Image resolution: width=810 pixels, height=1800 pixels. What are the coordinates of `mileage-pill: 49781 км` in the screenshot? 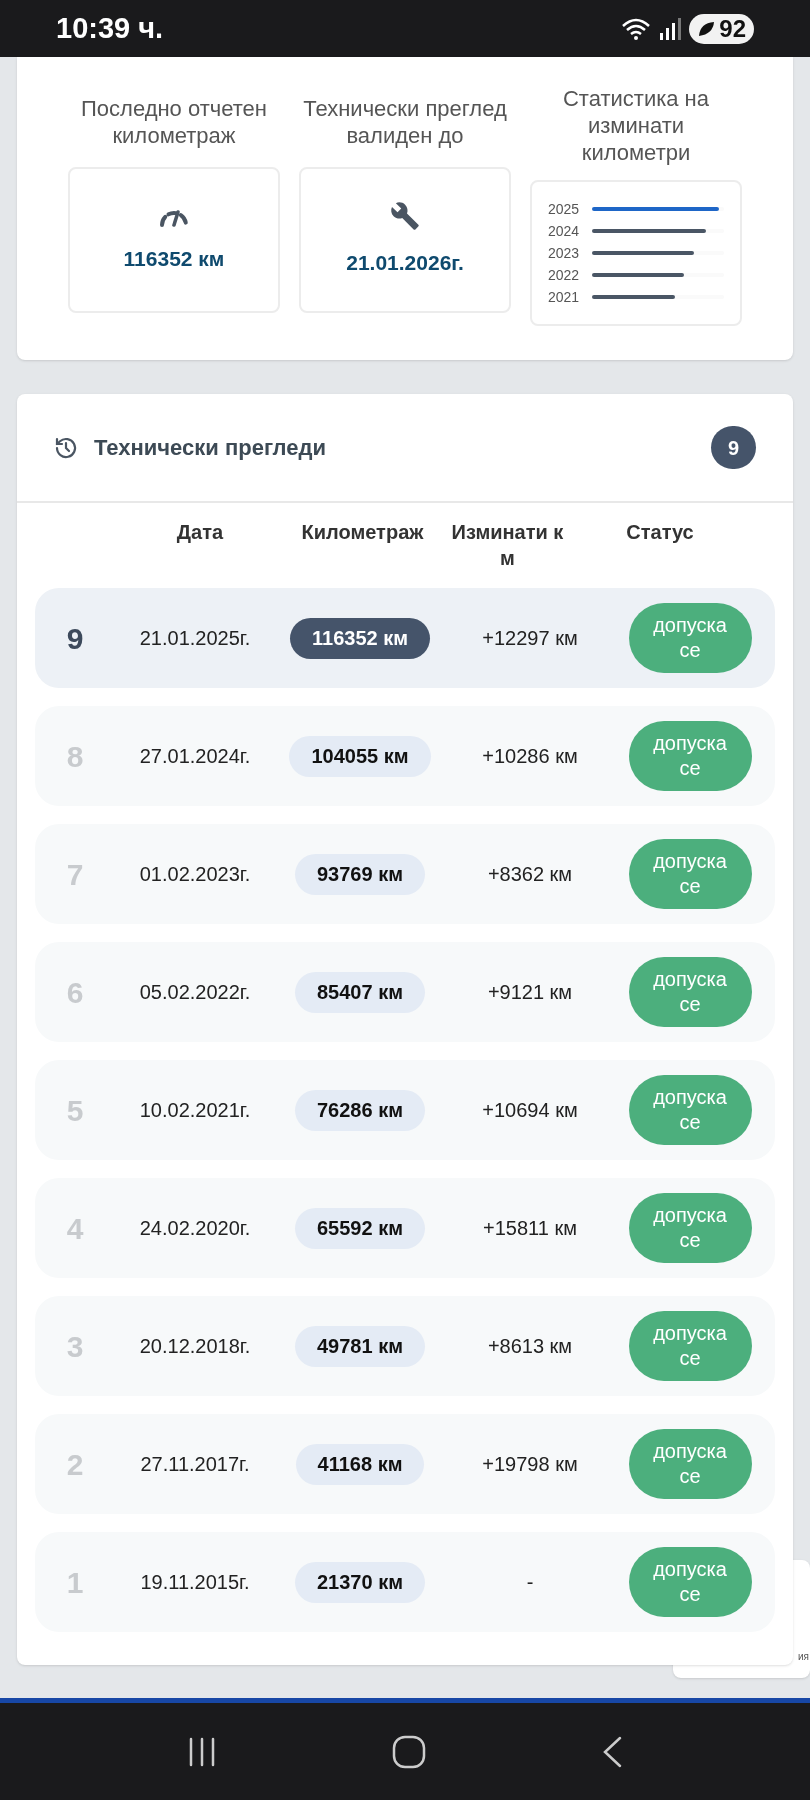 It's located at (360, 1346).